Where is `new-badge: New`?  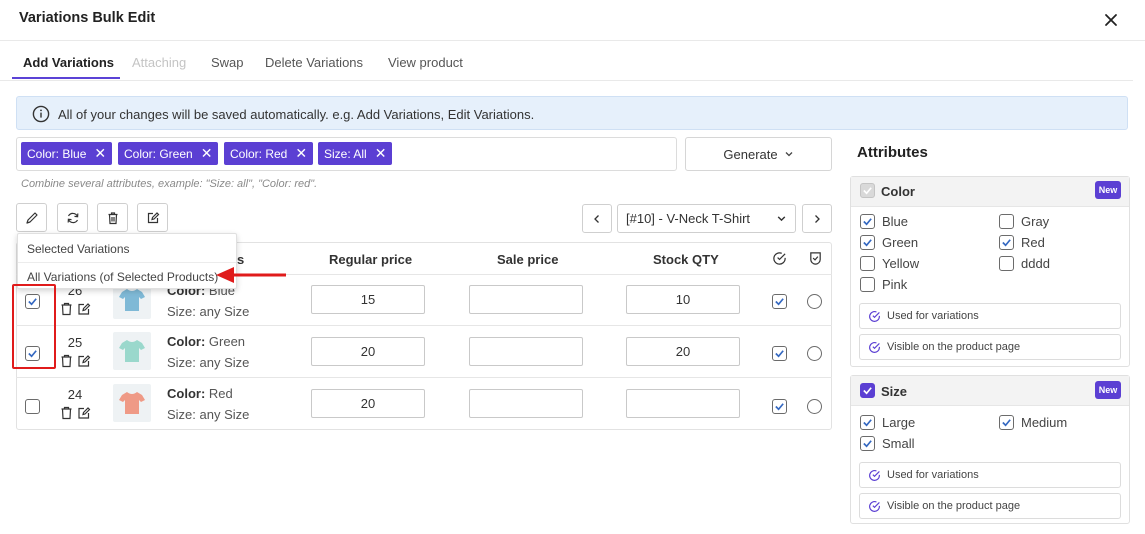 new-badge: New is located at coordinates (1108, 190).